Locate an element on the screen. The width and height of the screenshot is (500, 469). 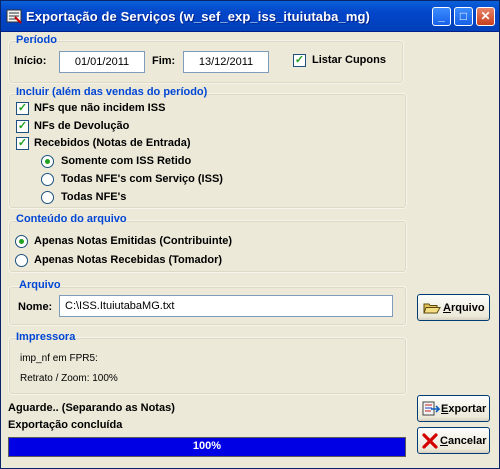
impressora-line-1: imp_nf em FPR5: is located at coordinates (59, 358).